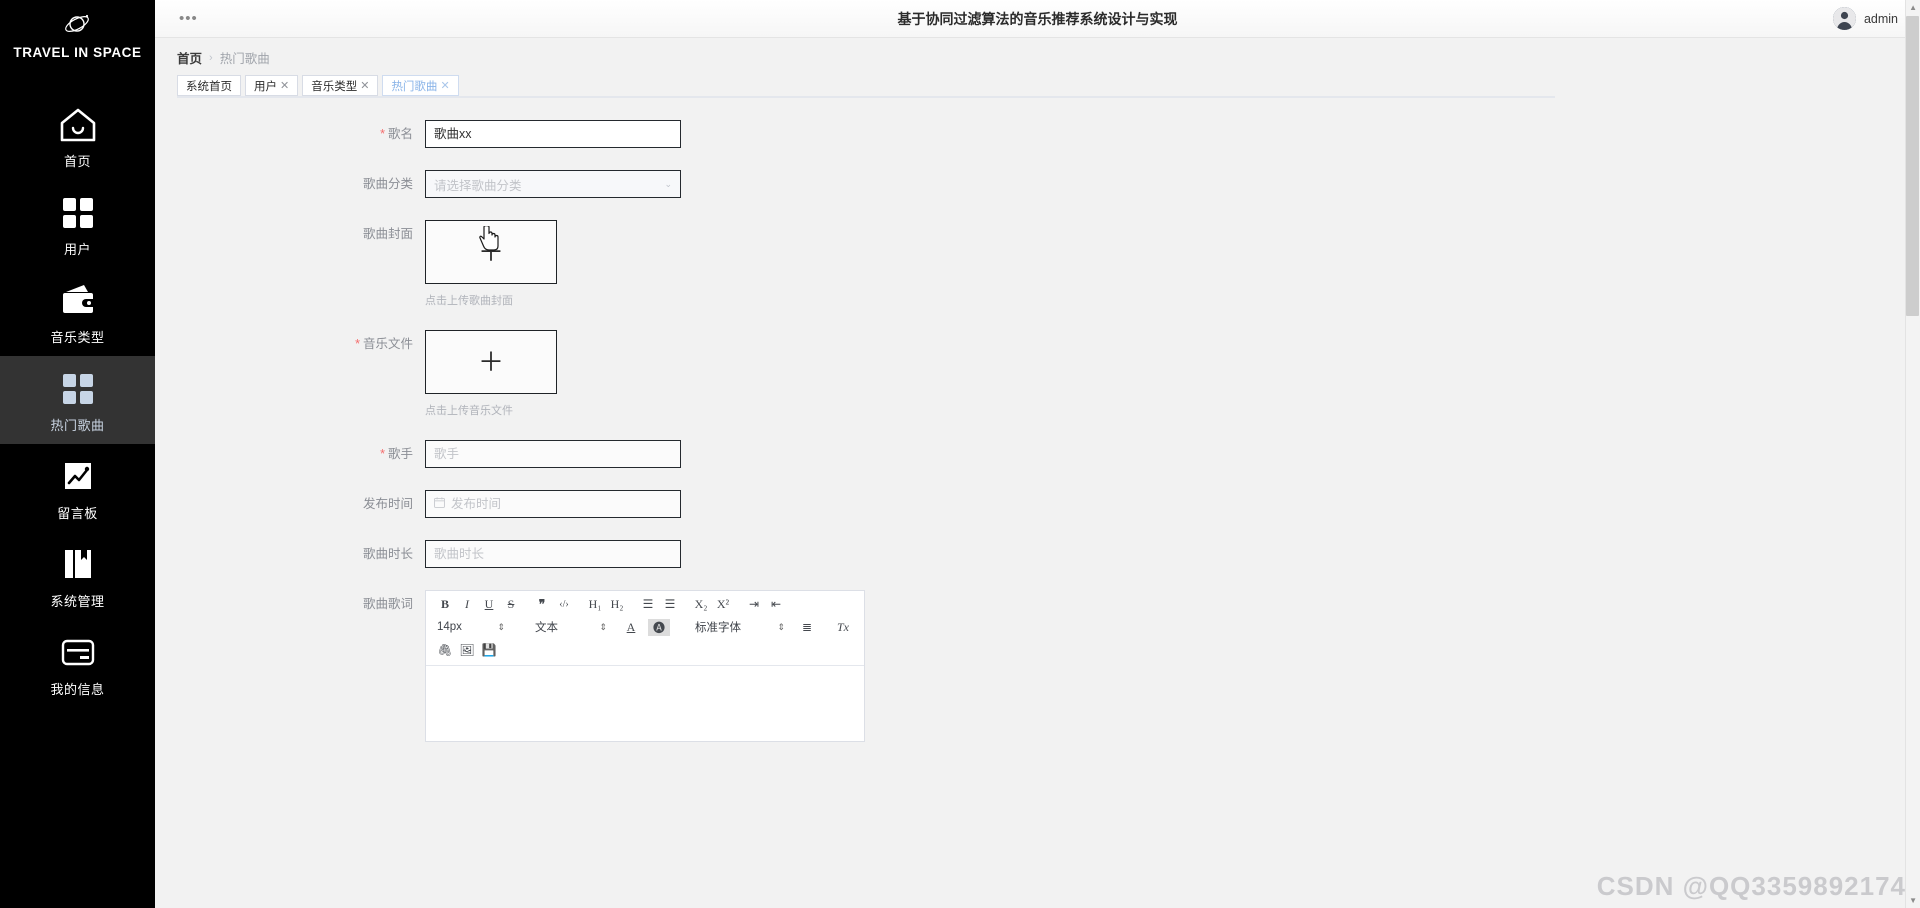 The width and height of the screenshot is (1920, 908). I want to click on form-row-singer: * 歌手 歌手, so click(1037, 454).